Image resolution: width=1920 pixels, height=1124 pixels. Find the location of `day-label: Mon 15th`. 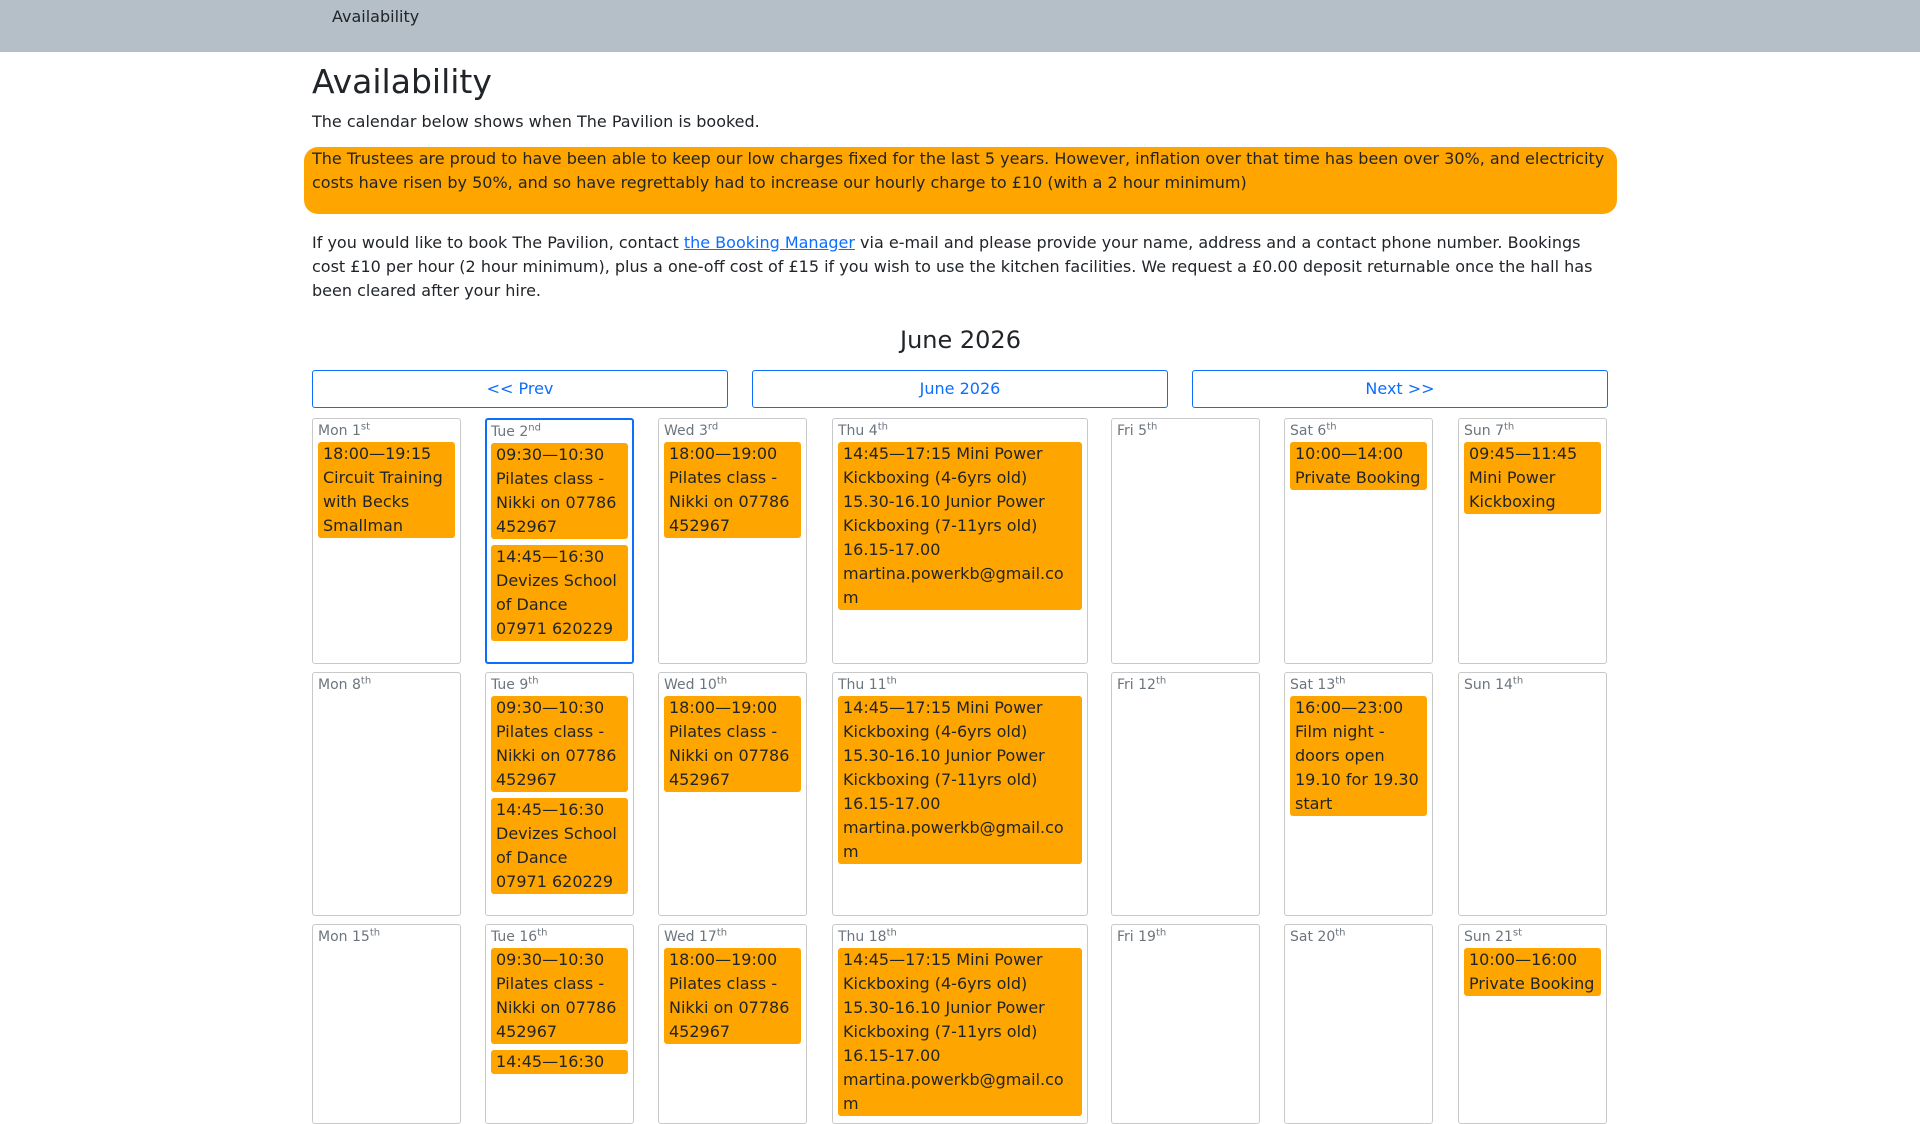

day-label: Mon 15th is located at coordinates (386, 937).